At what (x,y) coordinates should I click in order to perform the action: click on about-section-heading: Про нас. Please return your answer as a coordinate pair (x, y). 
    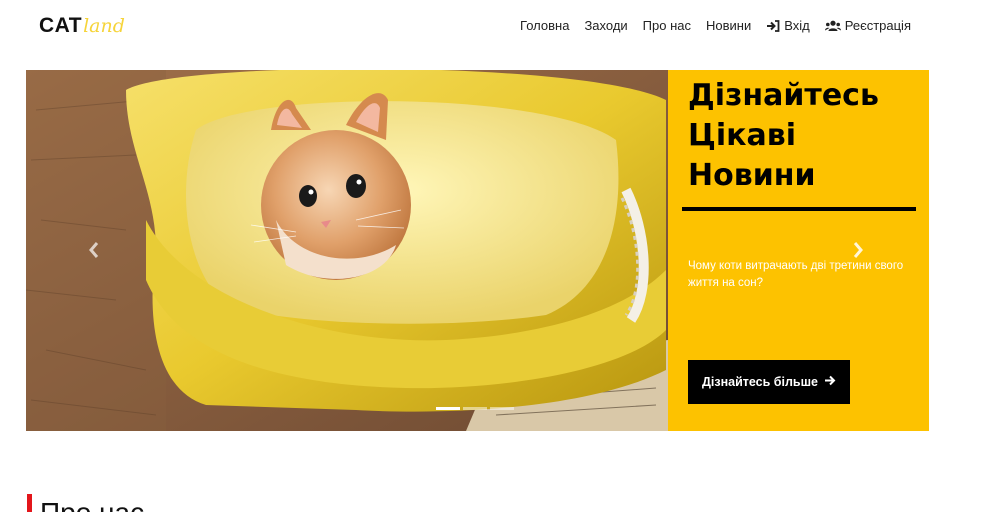
    Looking at the image, I should click on (85, 503).